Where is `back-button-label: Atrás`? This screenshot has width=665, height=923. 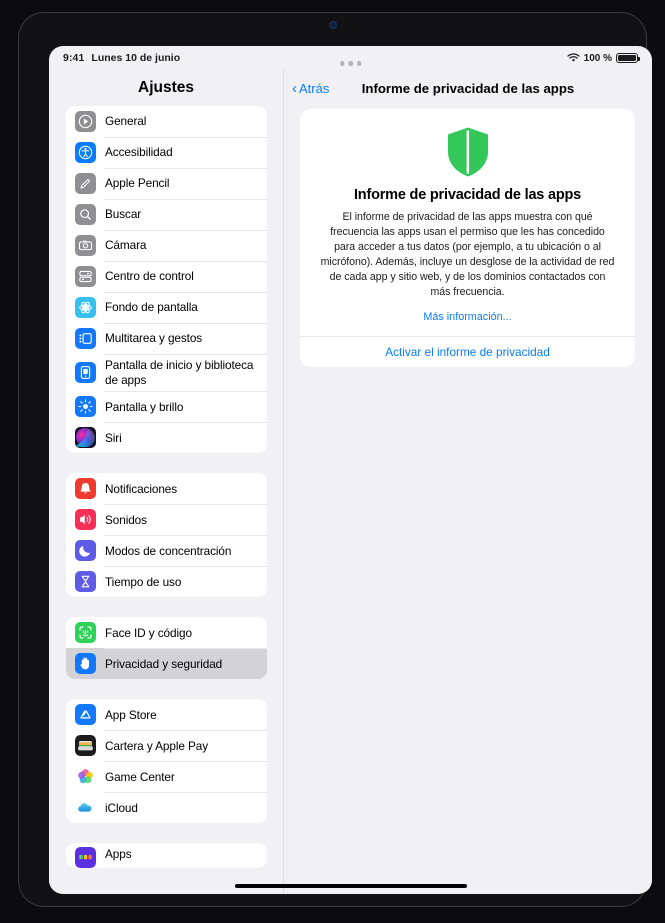
back-button-label: Atrás is located at coordinates (314, 88).